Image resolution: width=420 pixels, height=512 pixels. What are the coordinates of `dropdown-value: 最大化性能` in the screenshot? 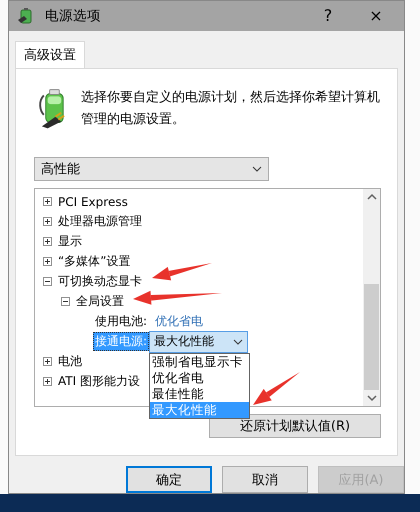 It's located at (184, 341).